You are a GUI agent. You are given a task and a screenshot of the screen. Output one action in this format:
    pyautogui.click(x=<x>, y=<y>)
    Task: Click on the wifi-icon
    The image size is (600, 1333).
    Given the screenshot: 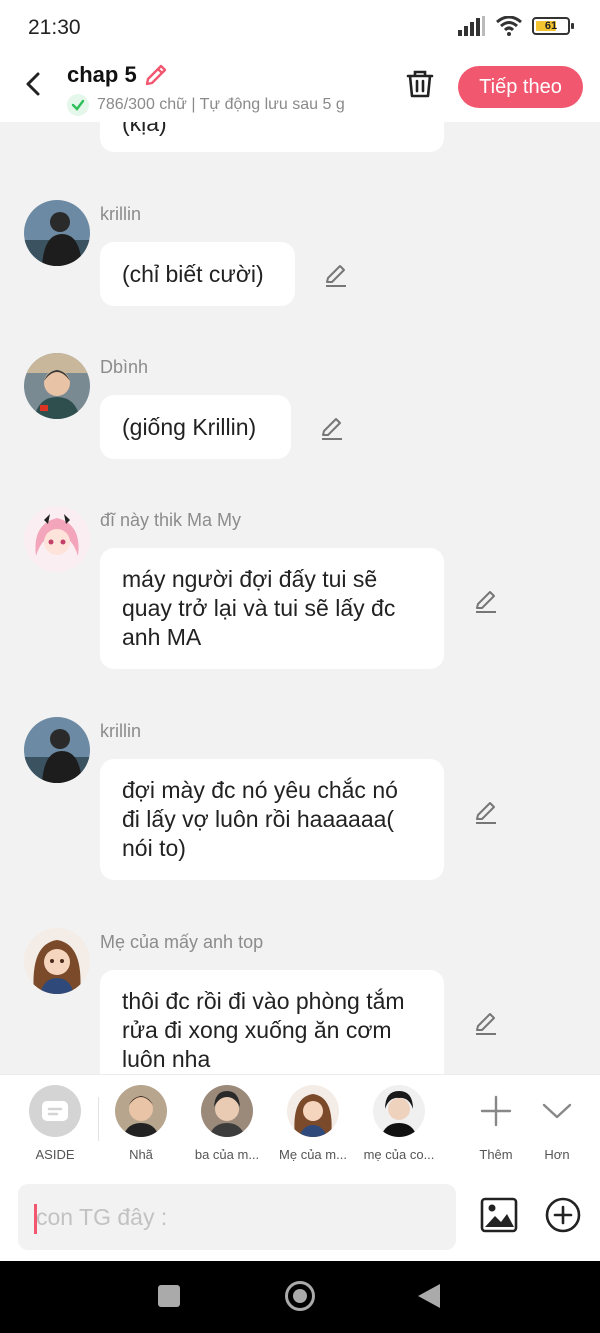 What is the action you would take?
    pyautogui.click(x=509, y=26)
    